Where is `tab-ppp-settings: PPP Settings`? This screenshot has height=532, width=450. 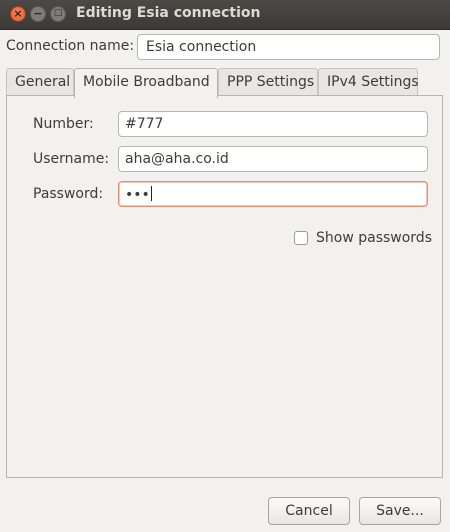 tab-ppp-settings: PPP Settings is located at coordinates (268, 82).